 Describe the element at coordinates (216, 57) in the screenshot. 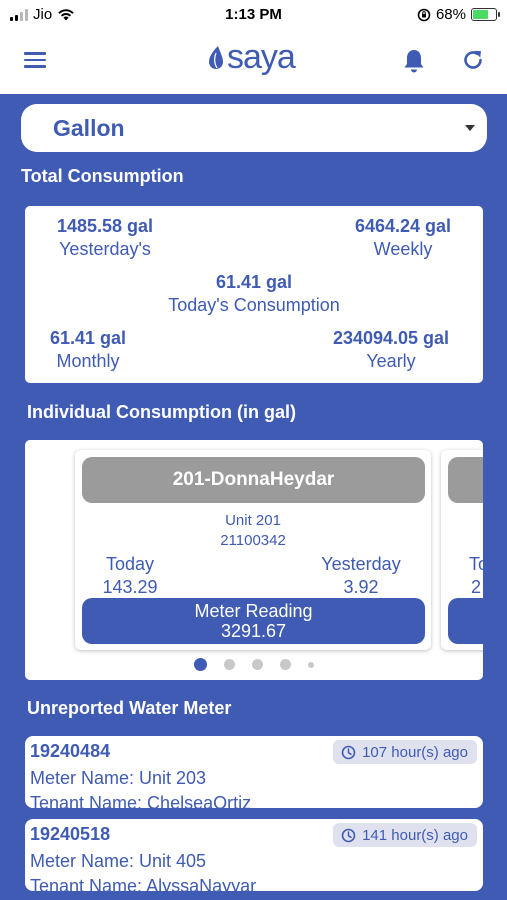

I see `leaf-drop-icon` at that location.